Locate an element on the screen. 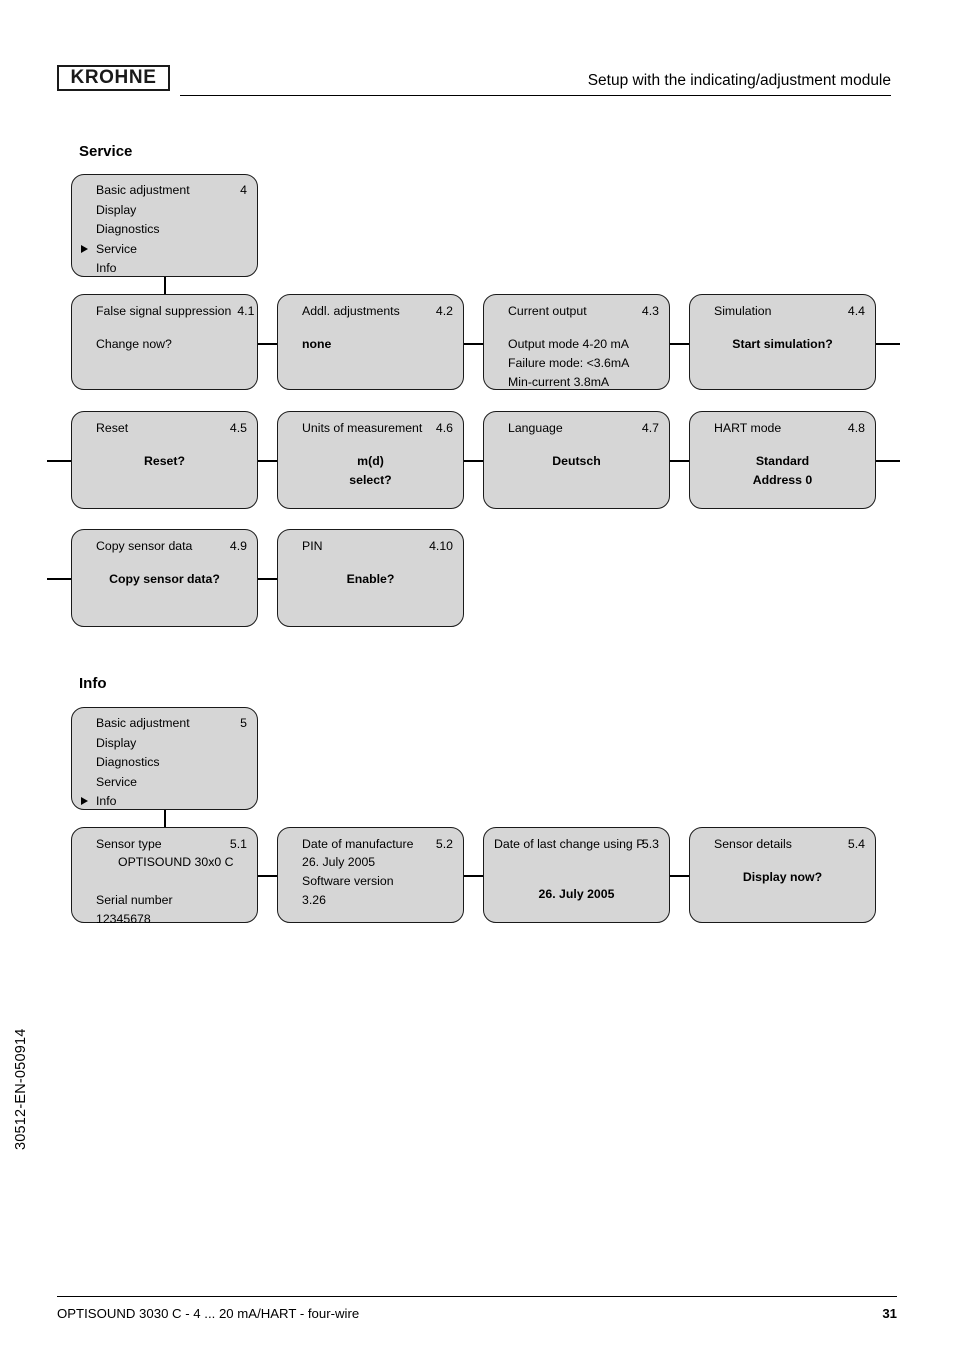 This screenshot has height=1352, width=954. box-body: Enable? is located at coordinates (370, 579).